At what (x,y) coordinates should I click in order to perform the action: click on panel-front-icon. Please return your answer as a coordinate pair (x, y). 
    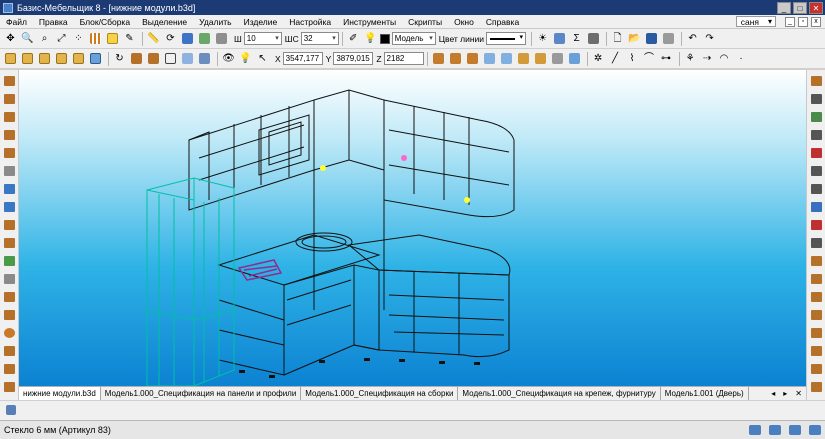
    Looking at the image, I should click on (472, 58).